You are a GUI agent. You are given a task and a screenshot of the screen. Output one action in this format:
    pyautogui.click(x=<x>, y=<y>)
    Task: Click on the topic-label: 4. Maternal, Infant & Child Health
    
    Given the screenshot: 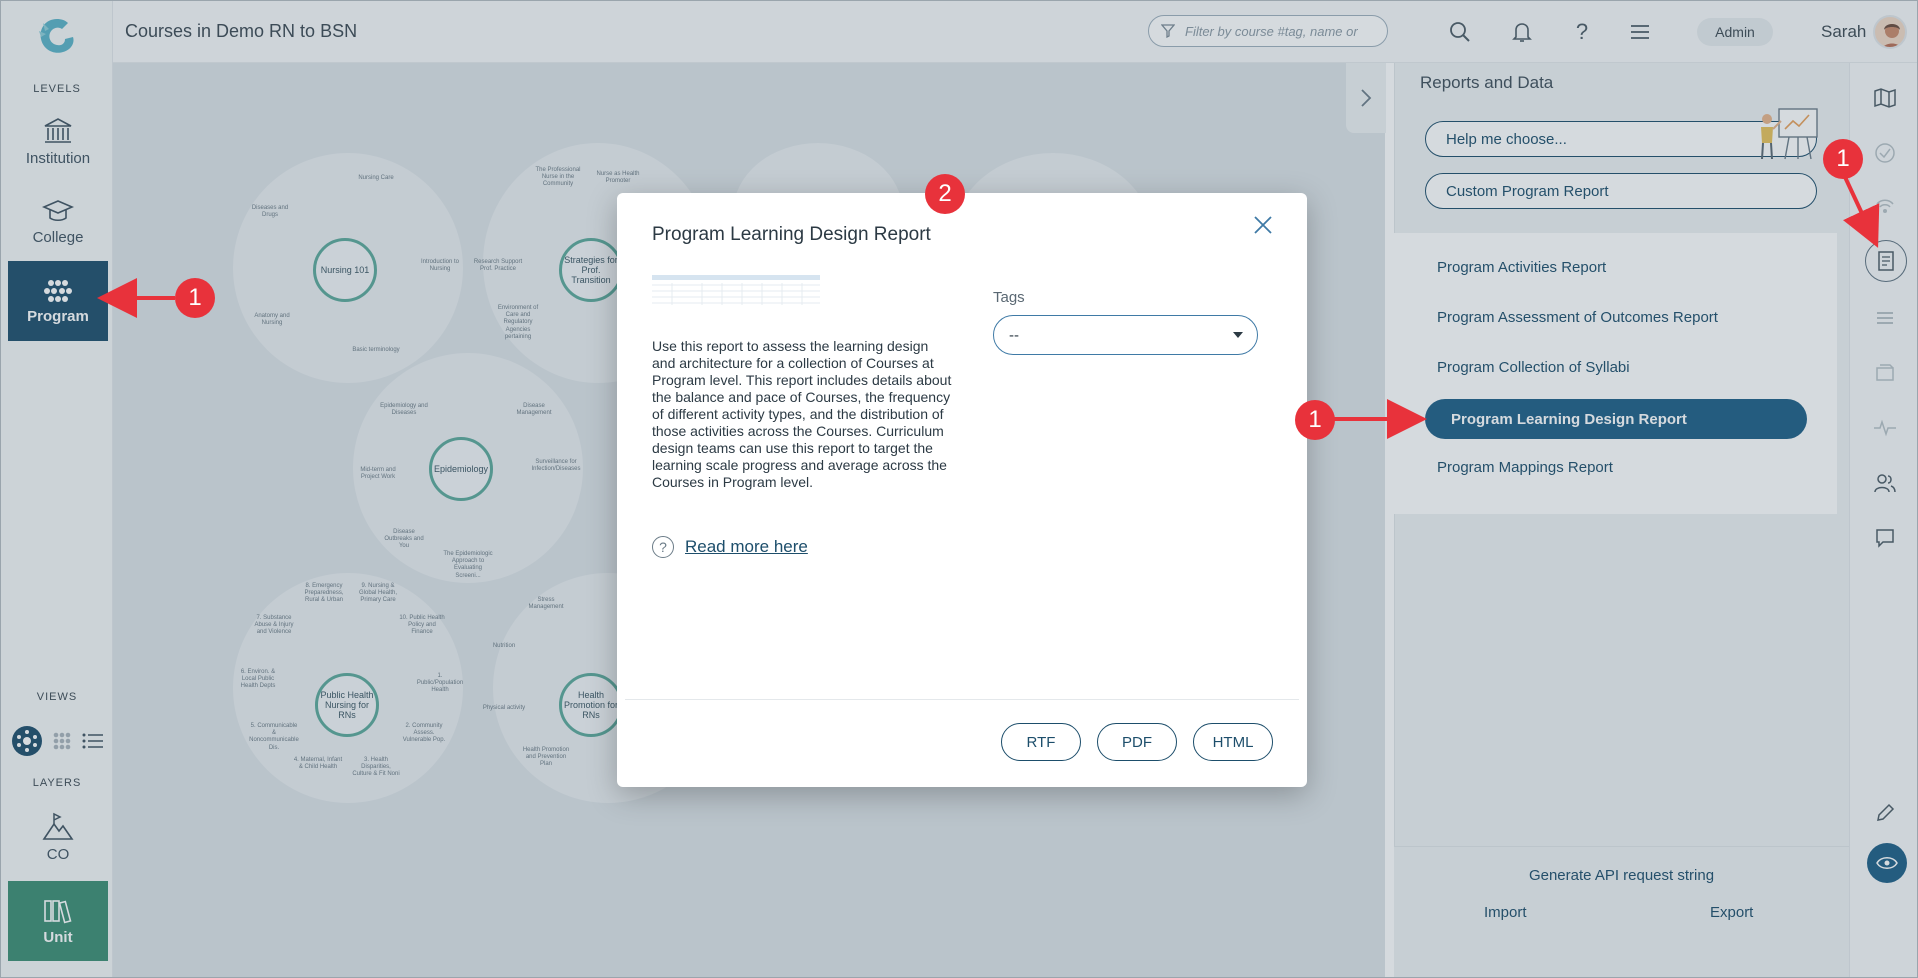 What is the action you would take?
    pyautogui.click(x=318, y=764)
    